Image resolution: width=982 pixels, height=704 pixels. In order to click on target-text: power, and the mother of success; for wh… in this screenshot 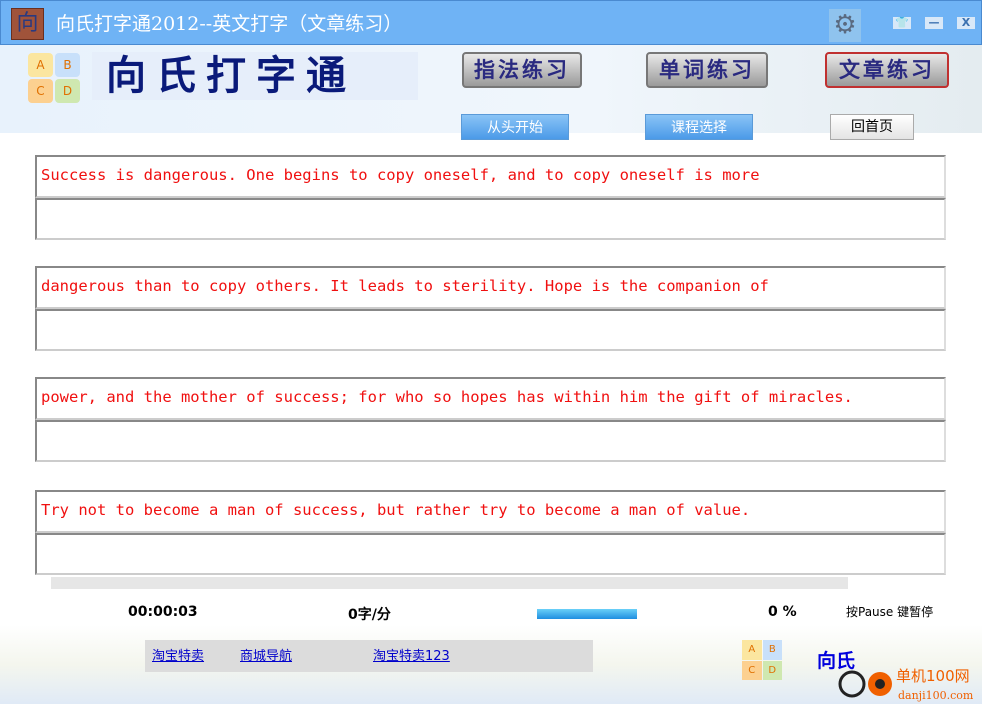, I will do `click(490, 398)`.